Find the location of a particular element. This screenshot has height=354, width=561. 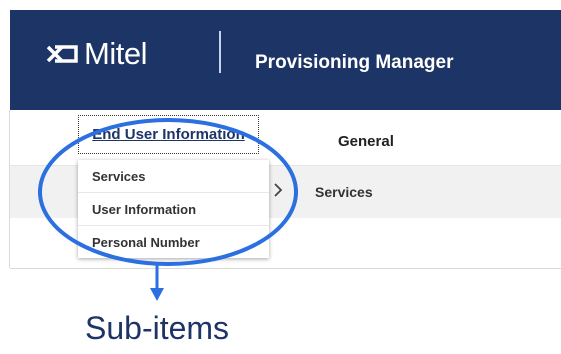

panel-bottom-edge is located at coordinates (285, 268).